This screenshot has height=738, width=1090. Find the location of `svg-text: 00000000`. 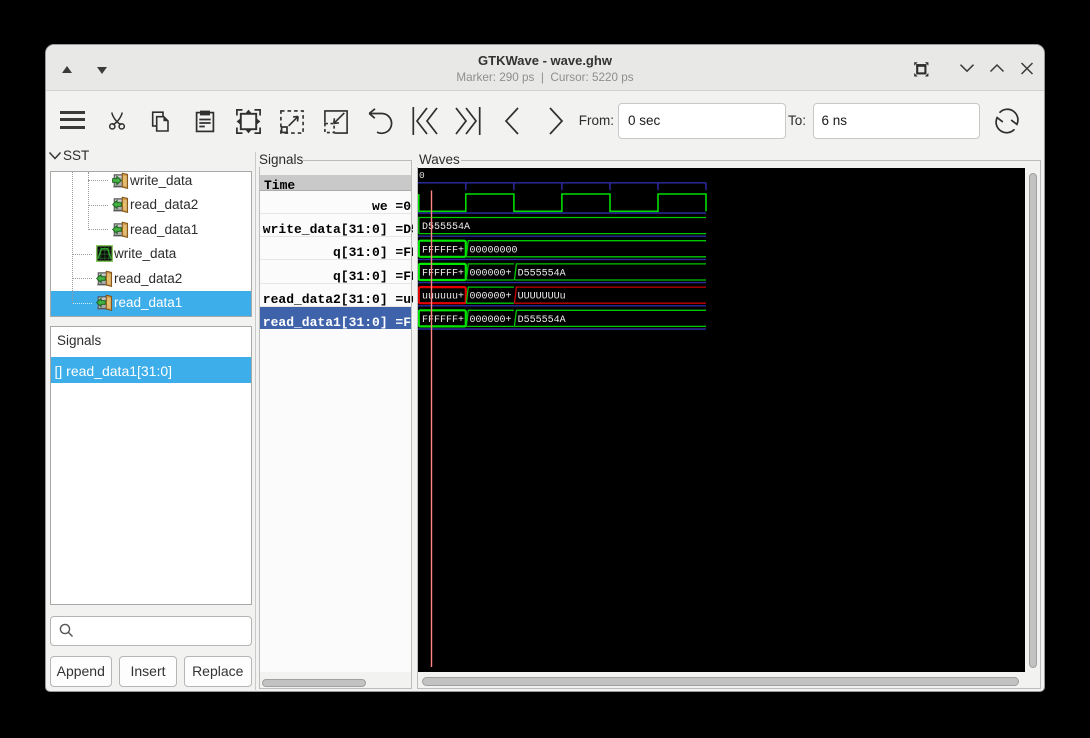

svg-text: 00000000 is located at coordinates (493, 250).